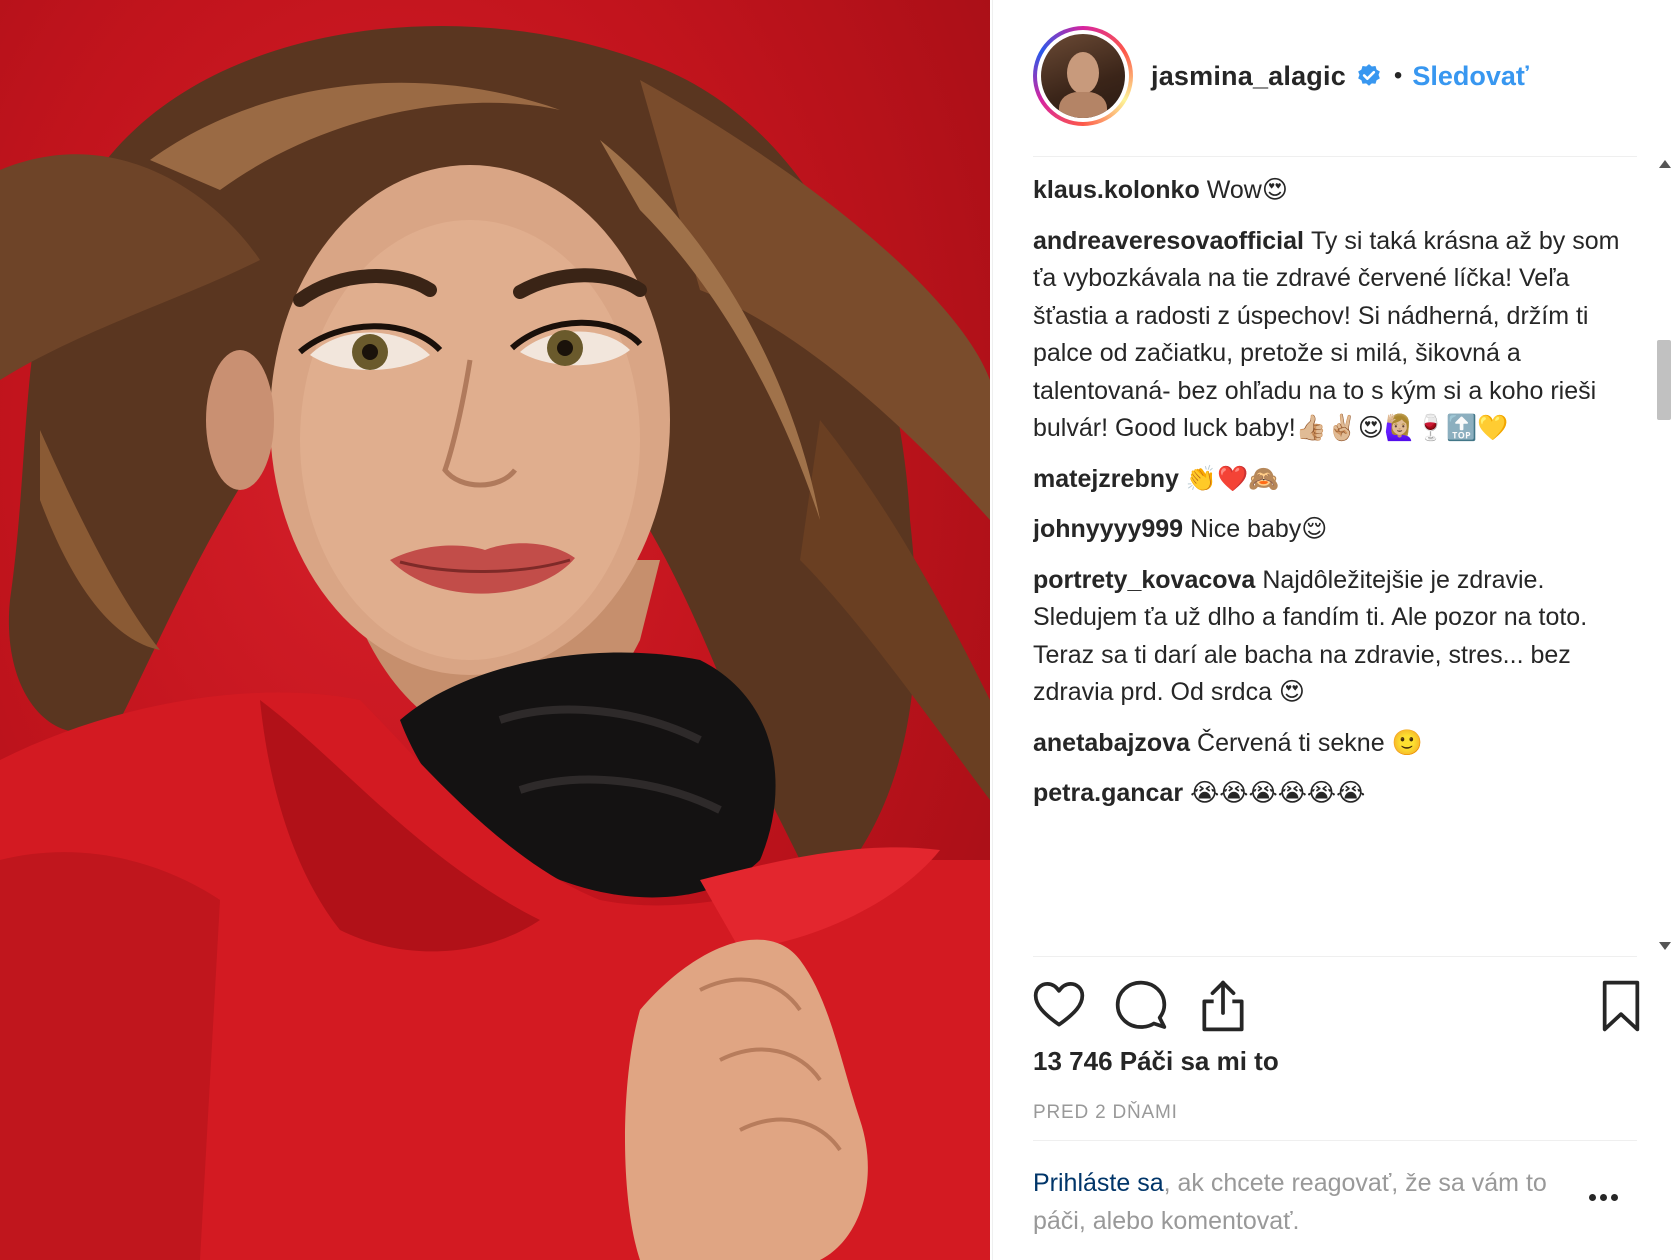 The width and height of the screenshot is (1680, 1260). What do you see at coordinates (1108, 529) in the screenshot?
I see `comment-username: johnyyyy999` at bounding box center [1108, 529].